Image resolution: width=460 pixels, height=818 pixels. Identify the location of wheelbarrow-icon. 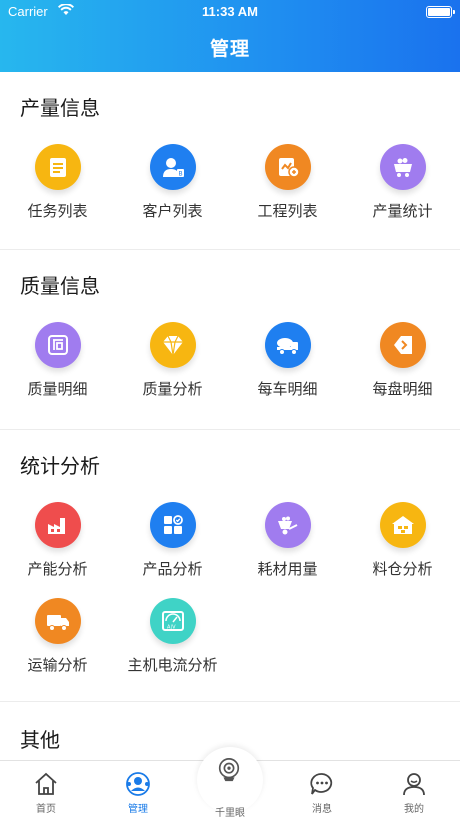
(287, 525).